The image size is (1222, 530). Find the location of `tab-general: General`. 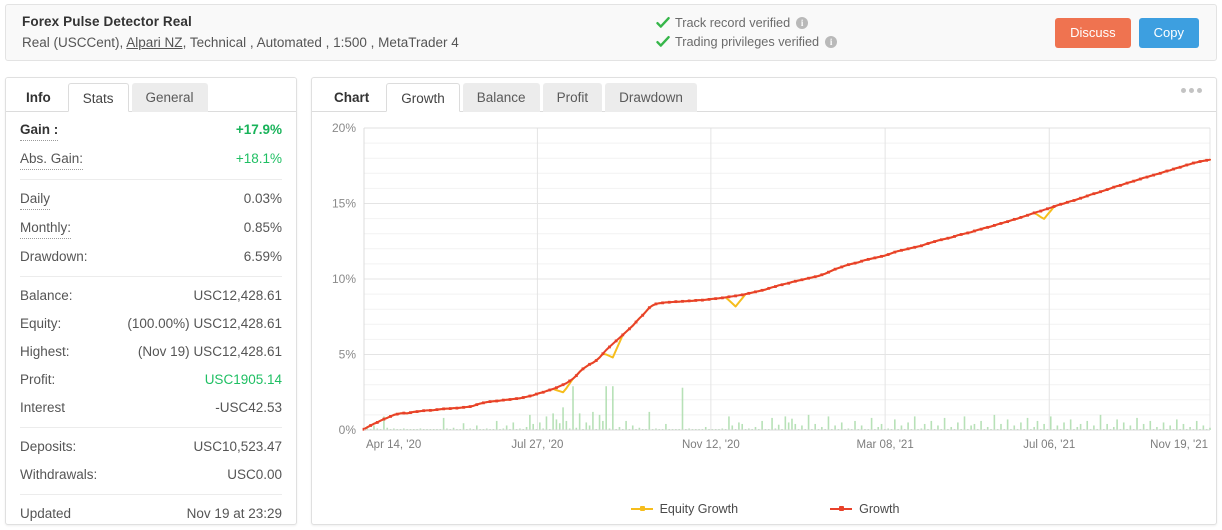

tab-general: General is located at coordinates (169, 97).